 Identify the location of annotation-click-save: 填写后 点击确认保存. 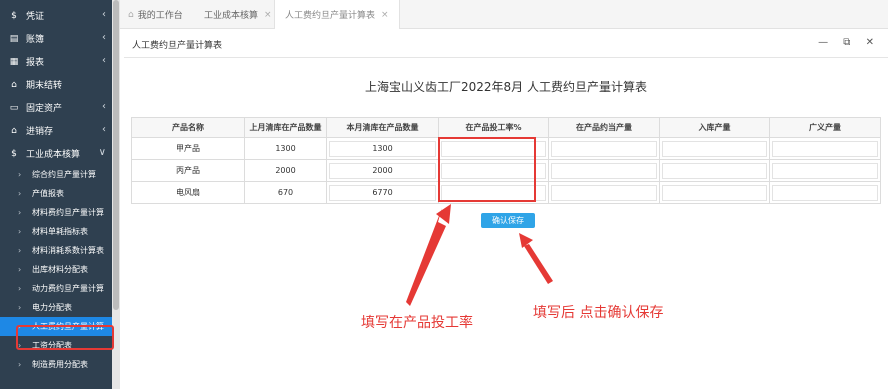
(598, 313).